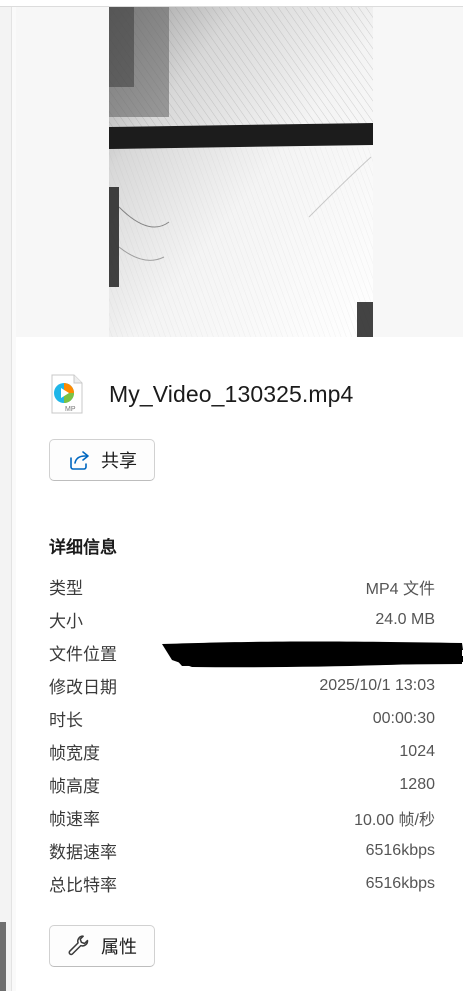 This screenshot has width=463, height=991. I want to click on detail-key: 帧速率, so click(74, 819).